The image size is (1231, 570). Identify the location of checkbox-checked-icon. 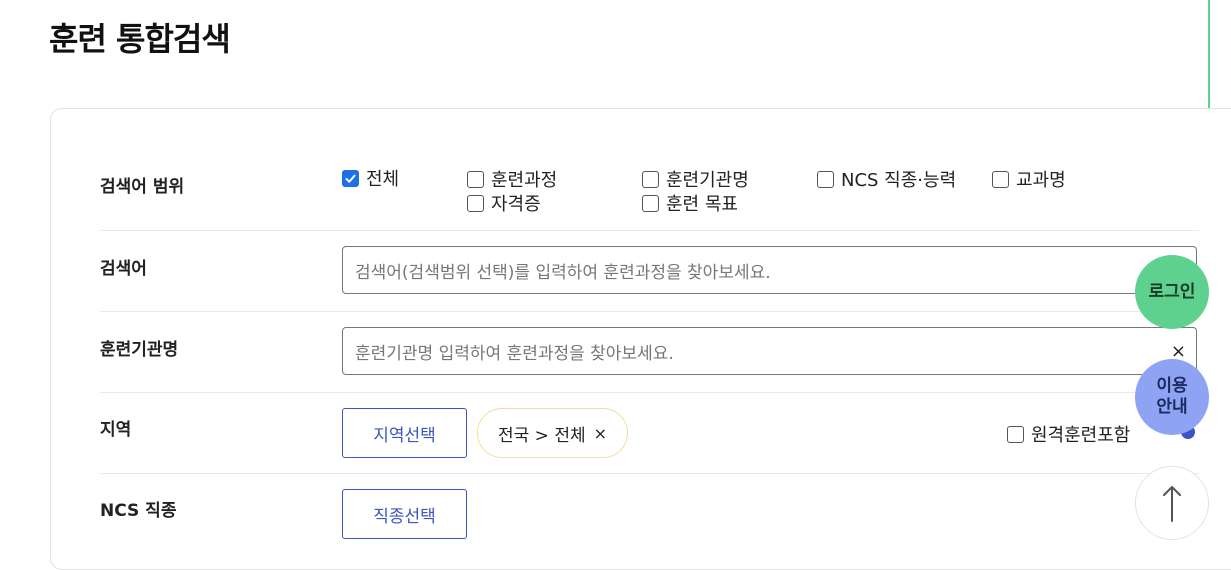
(350, 178).